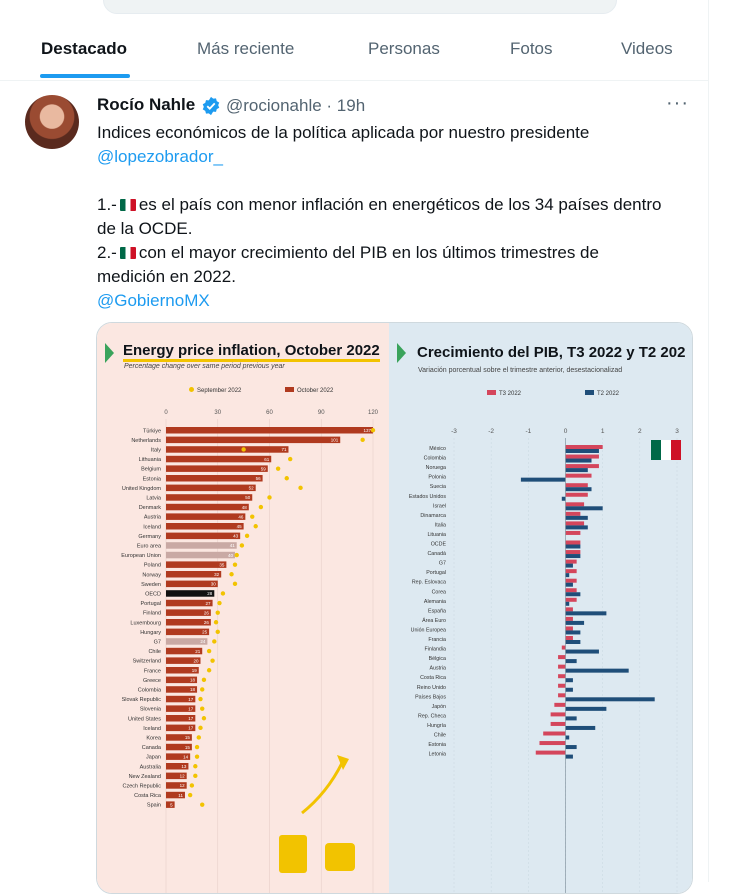 The height and width of the screenshot is (894, 750). What do you see at coordinates (107, 252) in the screenshot?
I see `list-number: 2.-` at bounding box center [107, 252].